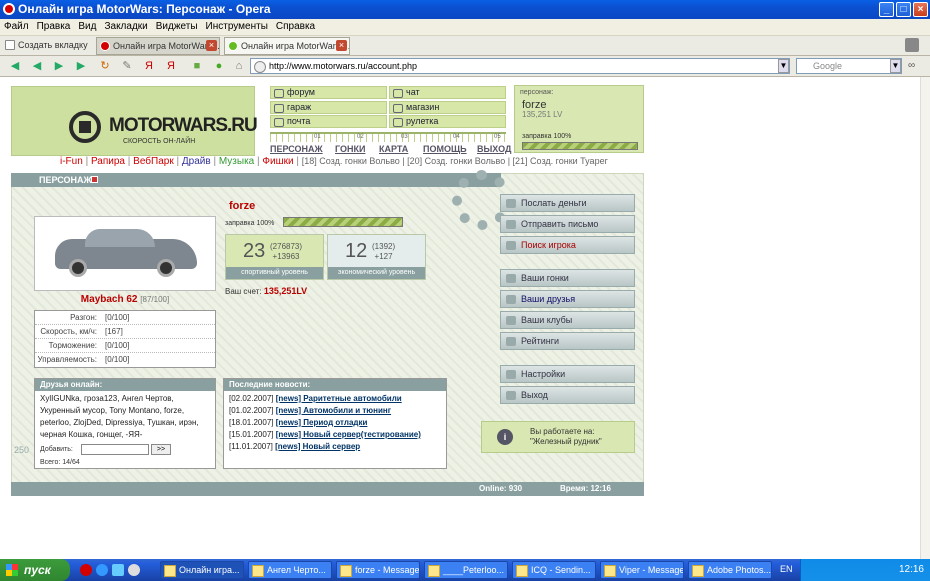 This screenshot has height=581, width=930. Describe the element at coordinates (317, 446) in the screenshot. I see `news-link: [news] Новый сервер` at that location.